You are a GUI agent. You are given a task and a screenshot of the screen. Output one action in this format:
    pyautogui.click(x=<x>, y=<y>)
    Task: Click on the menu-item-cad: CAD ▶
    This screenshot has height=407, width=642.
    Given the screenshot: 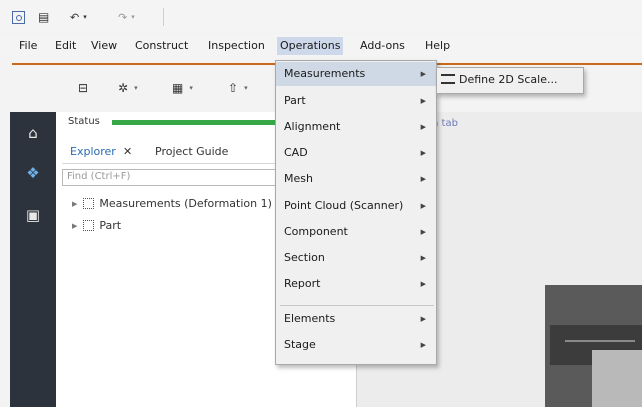 What is the action you would take?
    pyautogui.click(x=356, y=153)
    